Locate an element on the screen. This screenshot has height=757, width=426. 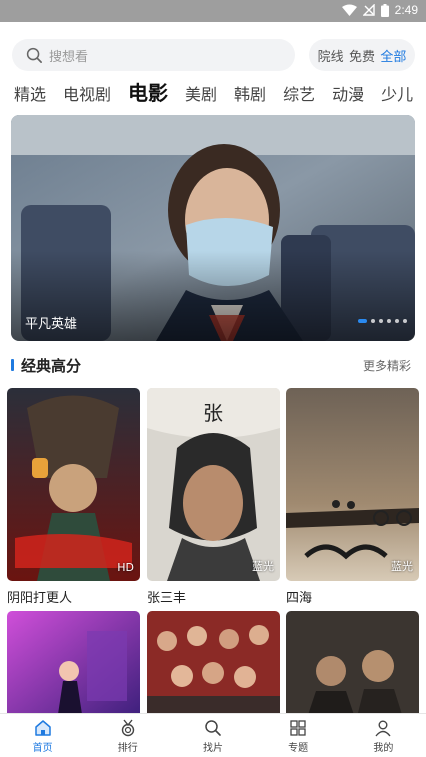
status-bar: 2:49 is located at coordinates (213, 11).